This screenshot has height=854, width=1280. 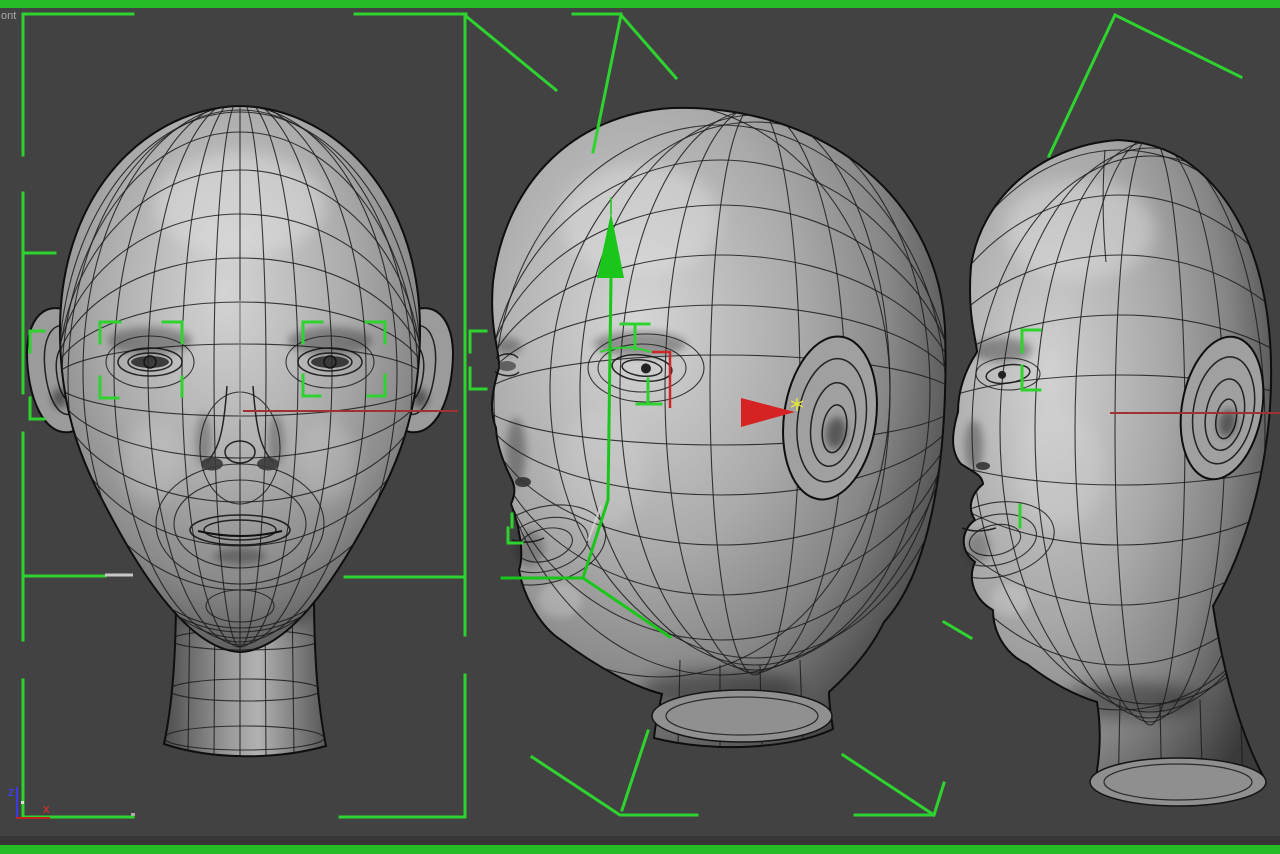 I want to click on bottom-frame-bar, so click(x=640, y=849).